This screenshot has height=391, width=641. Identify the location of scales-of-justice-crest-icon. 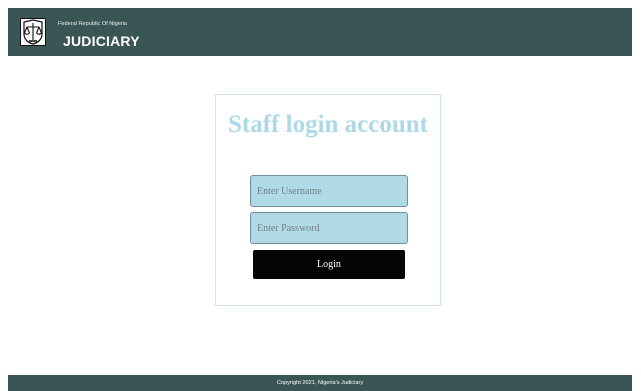
(33, 32).